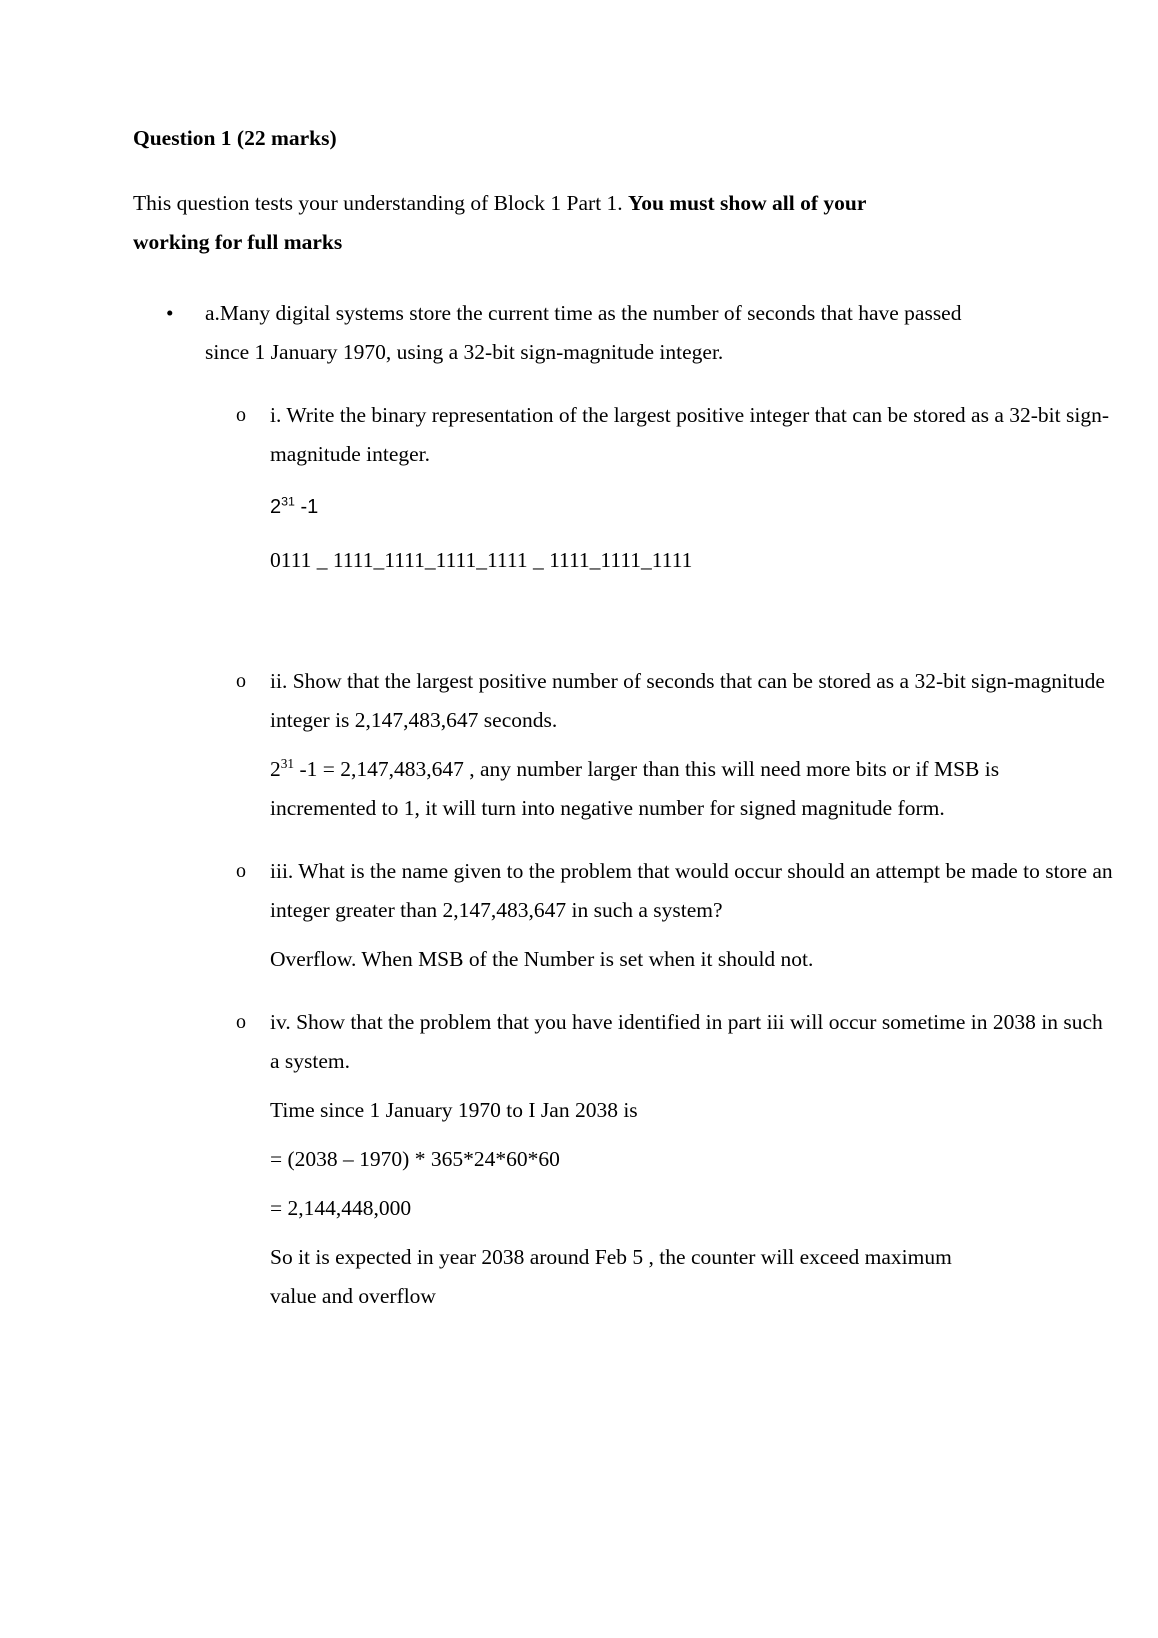 Image resolution: width=1158 pixels, height=1638 pixels. Describe the element at coordinates (341, 1207) in the screenshot. I see `answer-iv-line-3: = 2,144,448,000` at that location.